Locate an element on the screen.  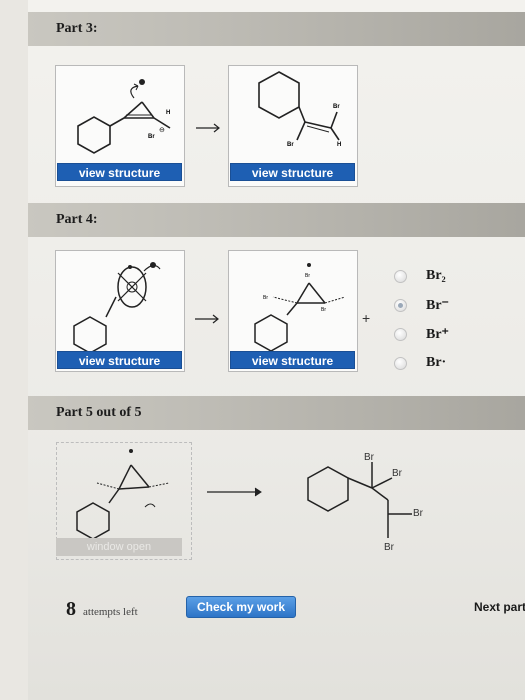
part-3-header: Part 3: is located at coordinates (276, 29).